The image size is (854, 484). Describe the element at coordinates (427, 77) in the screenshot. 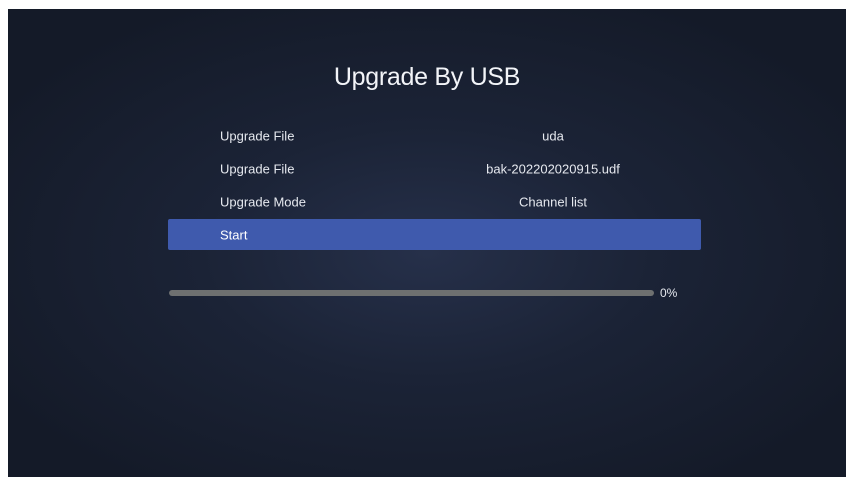

I see `page-title: Upgrade By USB` at that location.